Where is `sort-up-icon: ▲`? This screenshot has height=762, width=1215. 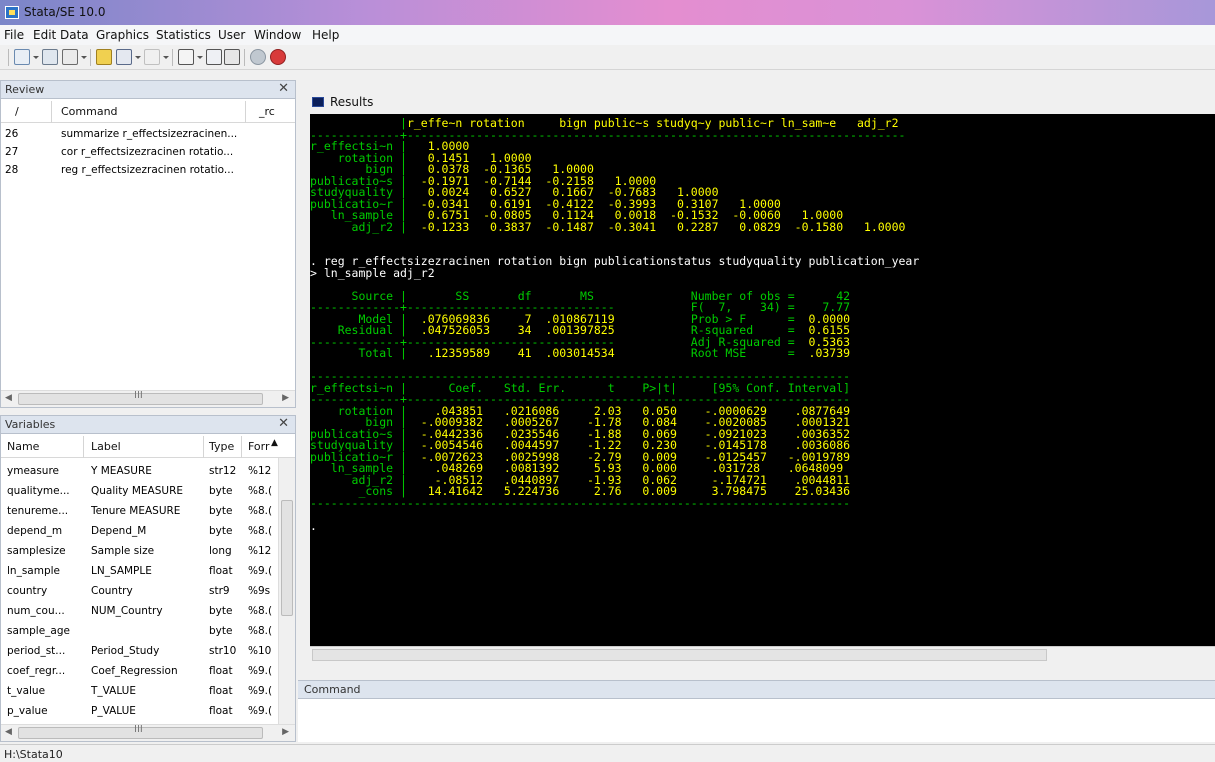 sort-up-icon: ▲ is located at coordinates (274, 443).